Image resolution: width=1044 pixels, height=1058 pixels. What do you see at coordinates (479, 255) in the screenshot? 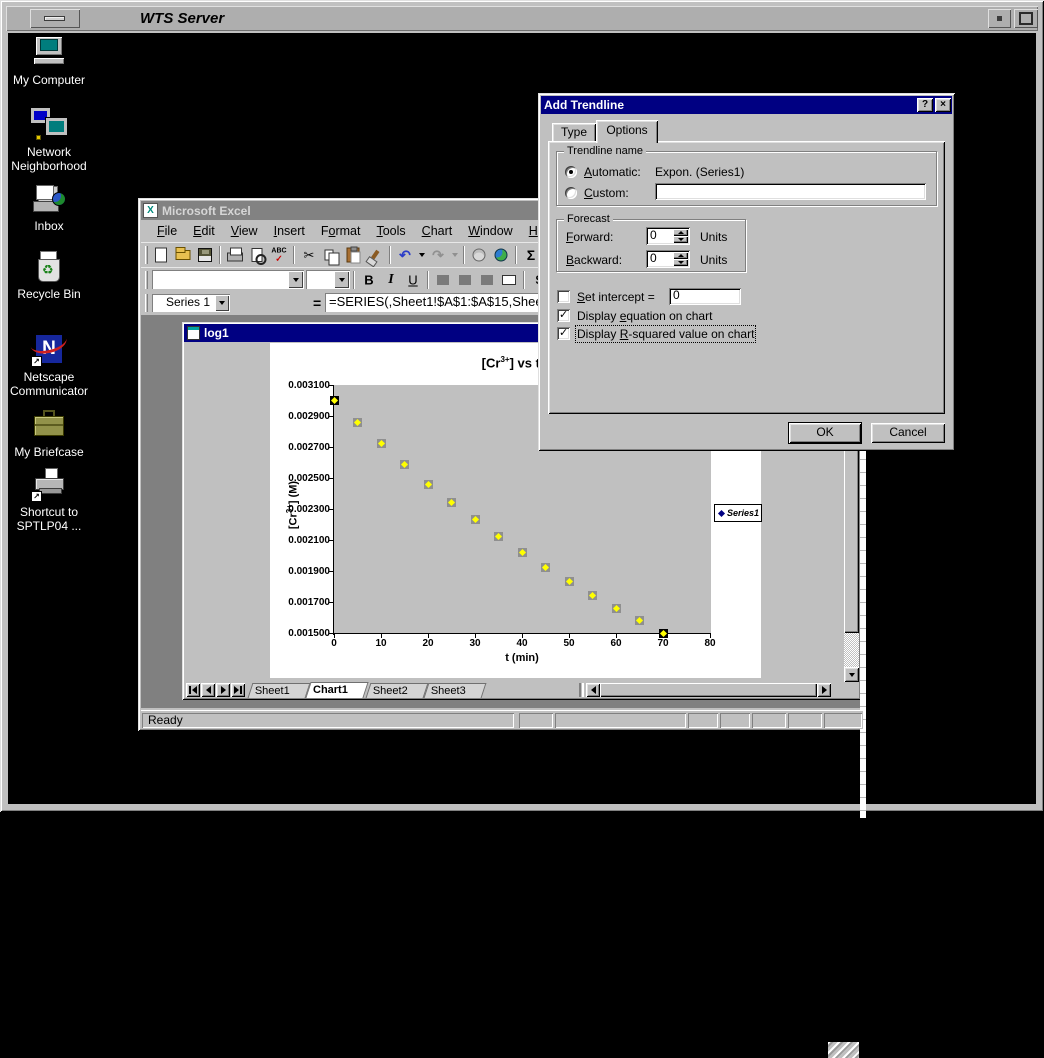
I see `insert-hyperlink-button` at bounding box center [479, 255].